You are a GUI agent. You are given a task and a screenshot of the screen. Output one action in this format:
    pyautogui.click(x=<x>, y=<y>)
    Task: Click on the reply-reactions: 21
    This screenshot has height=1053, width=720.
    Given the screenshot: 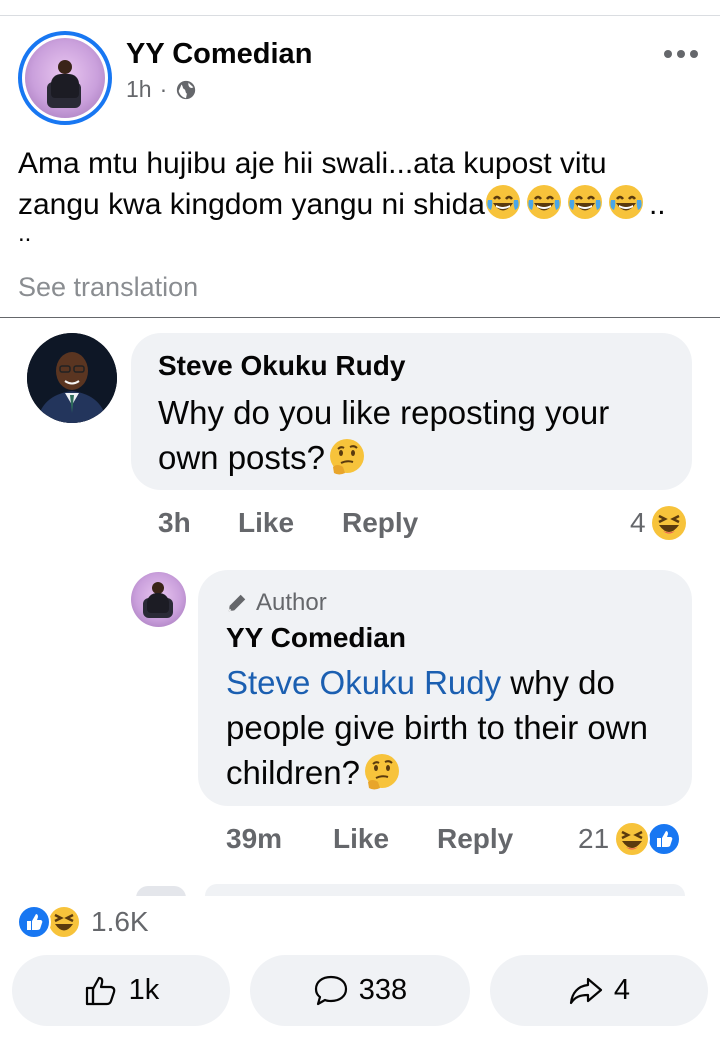 What is the action you would take?
    pyautogui.click(x=630, y=839)
    